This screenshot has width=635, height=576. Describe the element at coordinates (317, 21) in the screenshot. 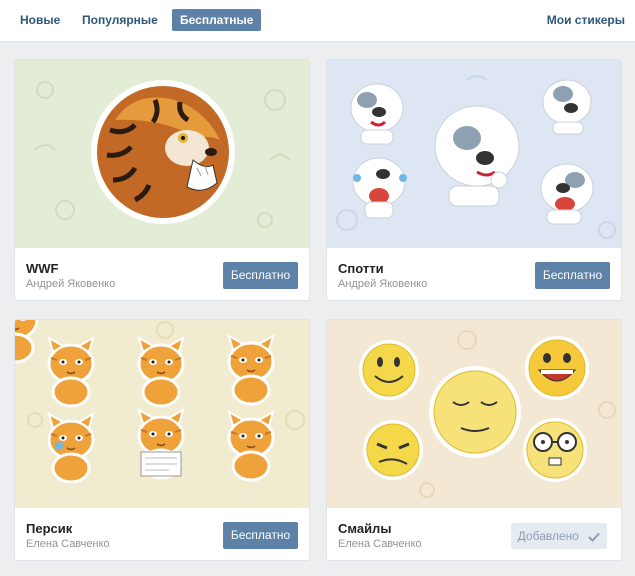

I see `top-navigation: Новые Популярные Бесплатные Мои стикеры` at that location.